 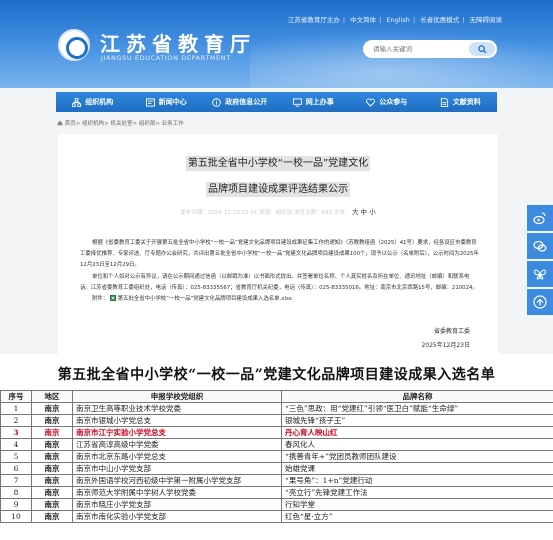 I want to click on share-float-bar, so click(x=540, y=261).